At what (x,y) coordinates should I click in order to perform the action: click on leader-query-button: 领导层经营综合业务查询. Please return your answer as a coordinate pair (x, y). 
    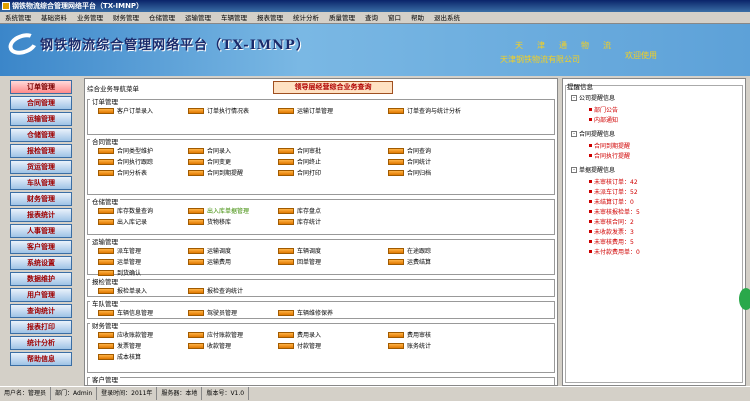
    Looking at the image, I should click on (333, 87).